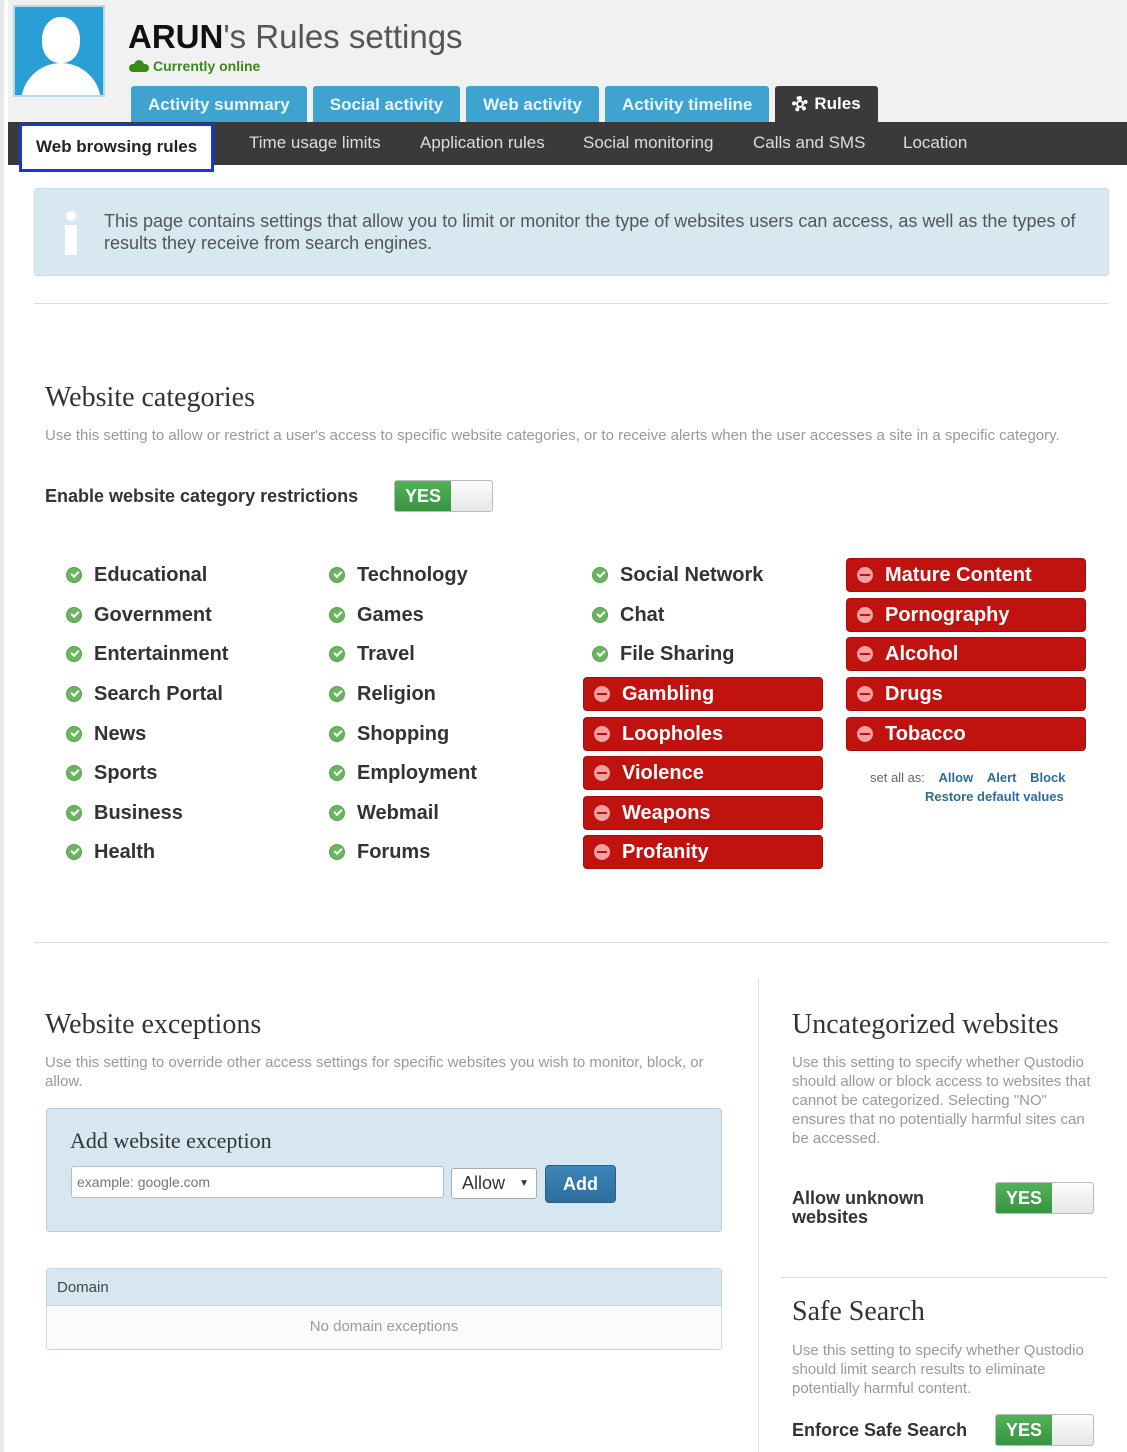 Image resolution: width=1127 pixels, height=1452 pixels. What do you see at coordinates (663, 772) in the screenshot?
I see `category-label: Violence` at bounding box center [663, 772].